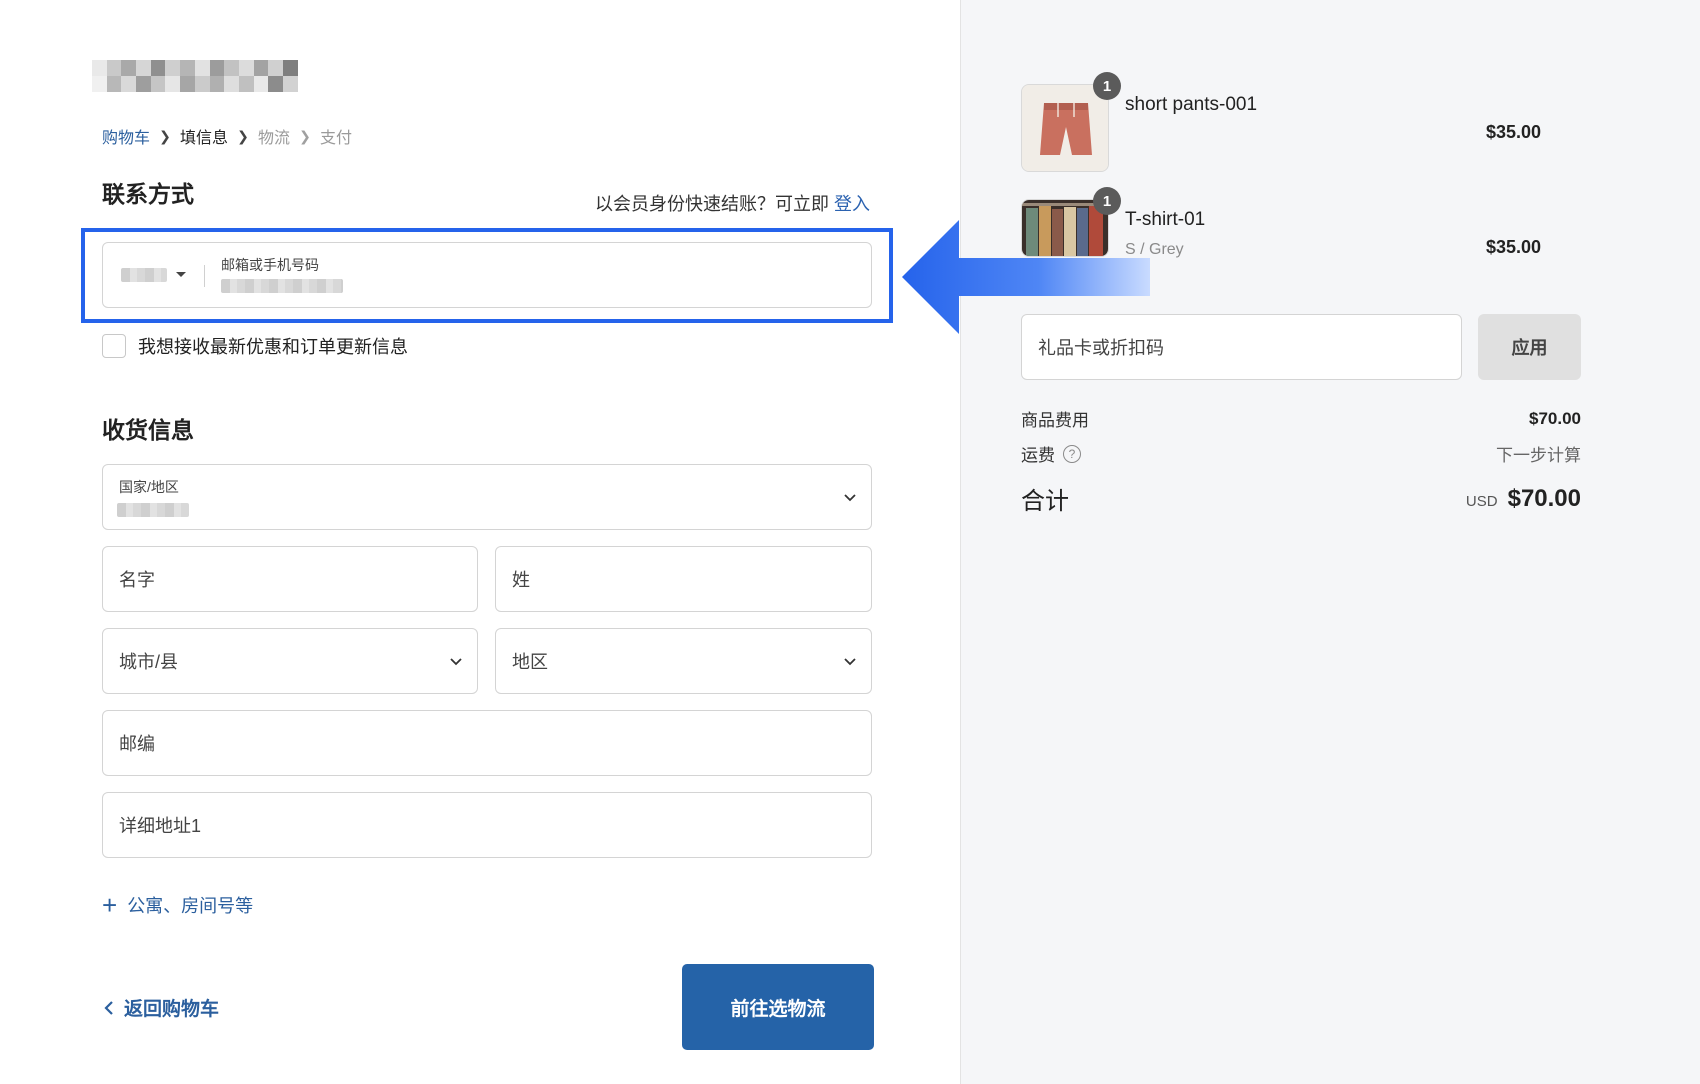  What do you see at coordinates (110, 905) in the screenshot?
I see `plus-icon: +` at bounding box center [110, 905].